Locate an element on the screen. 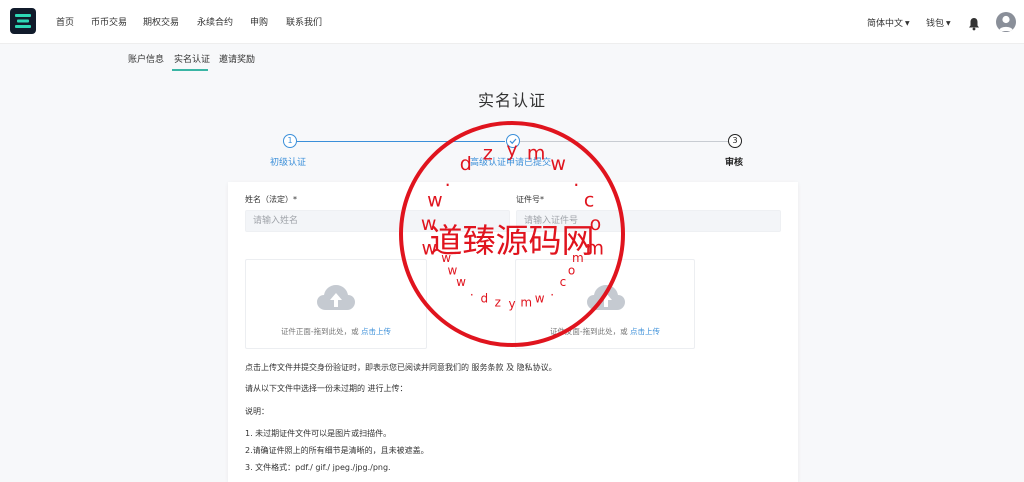 This screenshot has width=1024, height=482. avatar is located at coordinates (1006, 22).